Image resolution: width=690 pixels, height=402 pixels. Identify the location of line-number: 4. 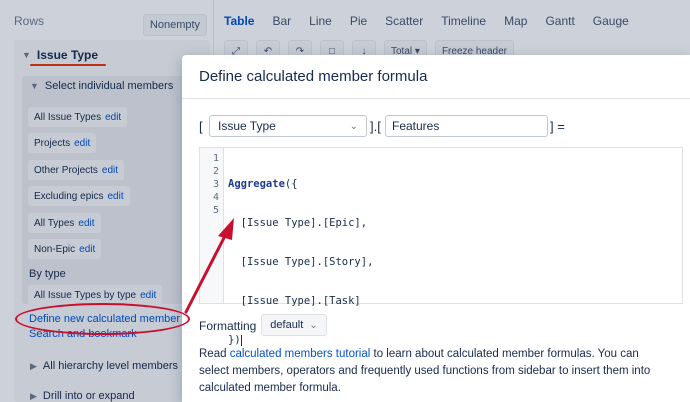
(215, 197).